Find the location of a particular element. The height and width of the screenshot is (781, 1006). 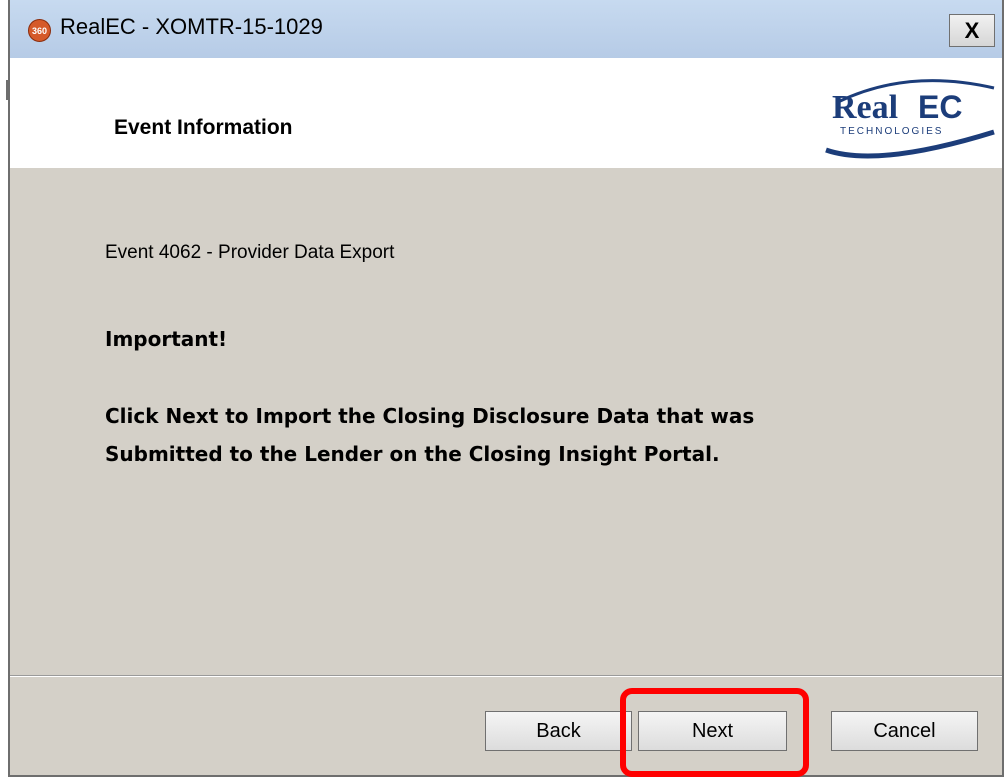

logo-text: Real is located at coordinates (865, 107).